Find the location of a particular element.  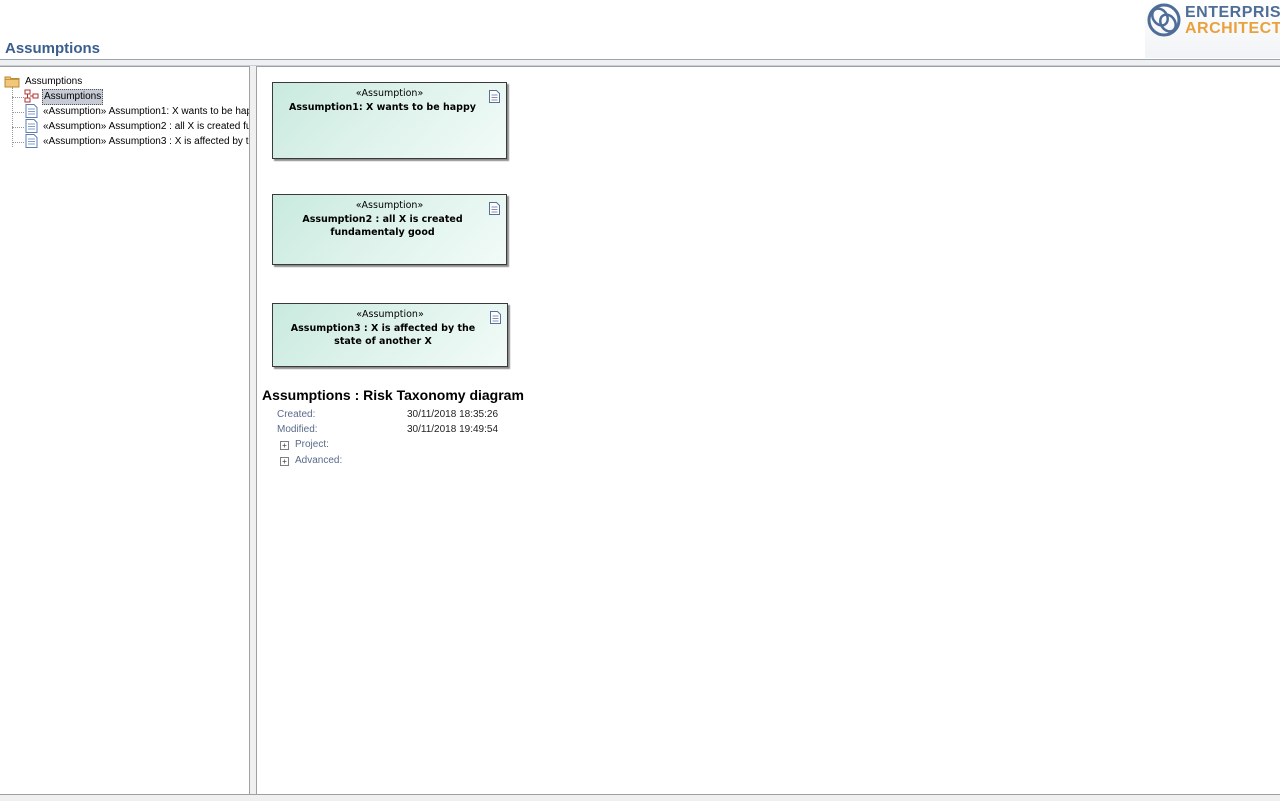

modified-value: 30/11/2018 19:49:54 is located at coordinates (453, 429).